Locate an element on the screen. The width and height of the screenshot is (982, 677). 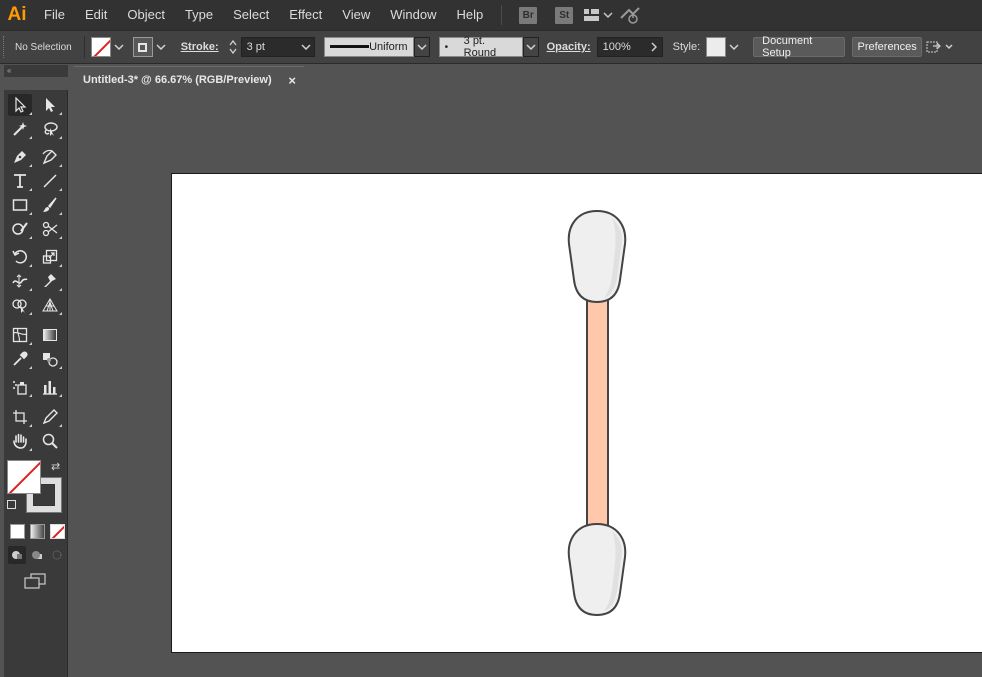
style-dropdown-icon is located at coordinates (734, 47).